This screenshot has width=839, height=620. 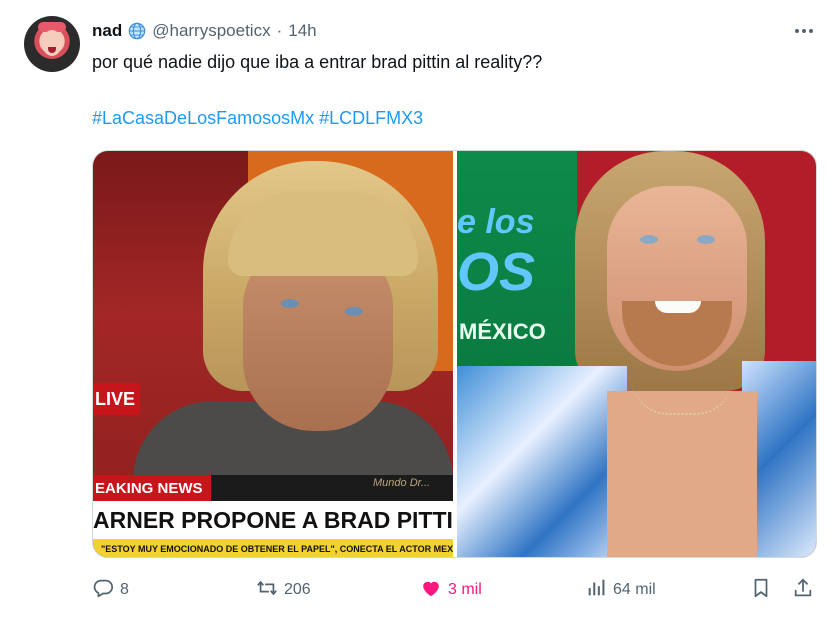 What do you see at coordinates (502, 331) in the screenshot?
I see `show-logo-line3: MÉXICO` at bounding box center [502, 331].